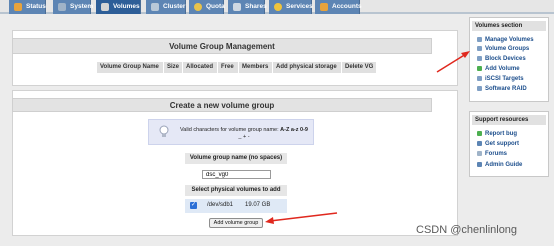  What do you see at coordinates (301, 218) in the screenshot?
I see `annotation-arrow-add-volume-group` at bounding box center [301, 218].